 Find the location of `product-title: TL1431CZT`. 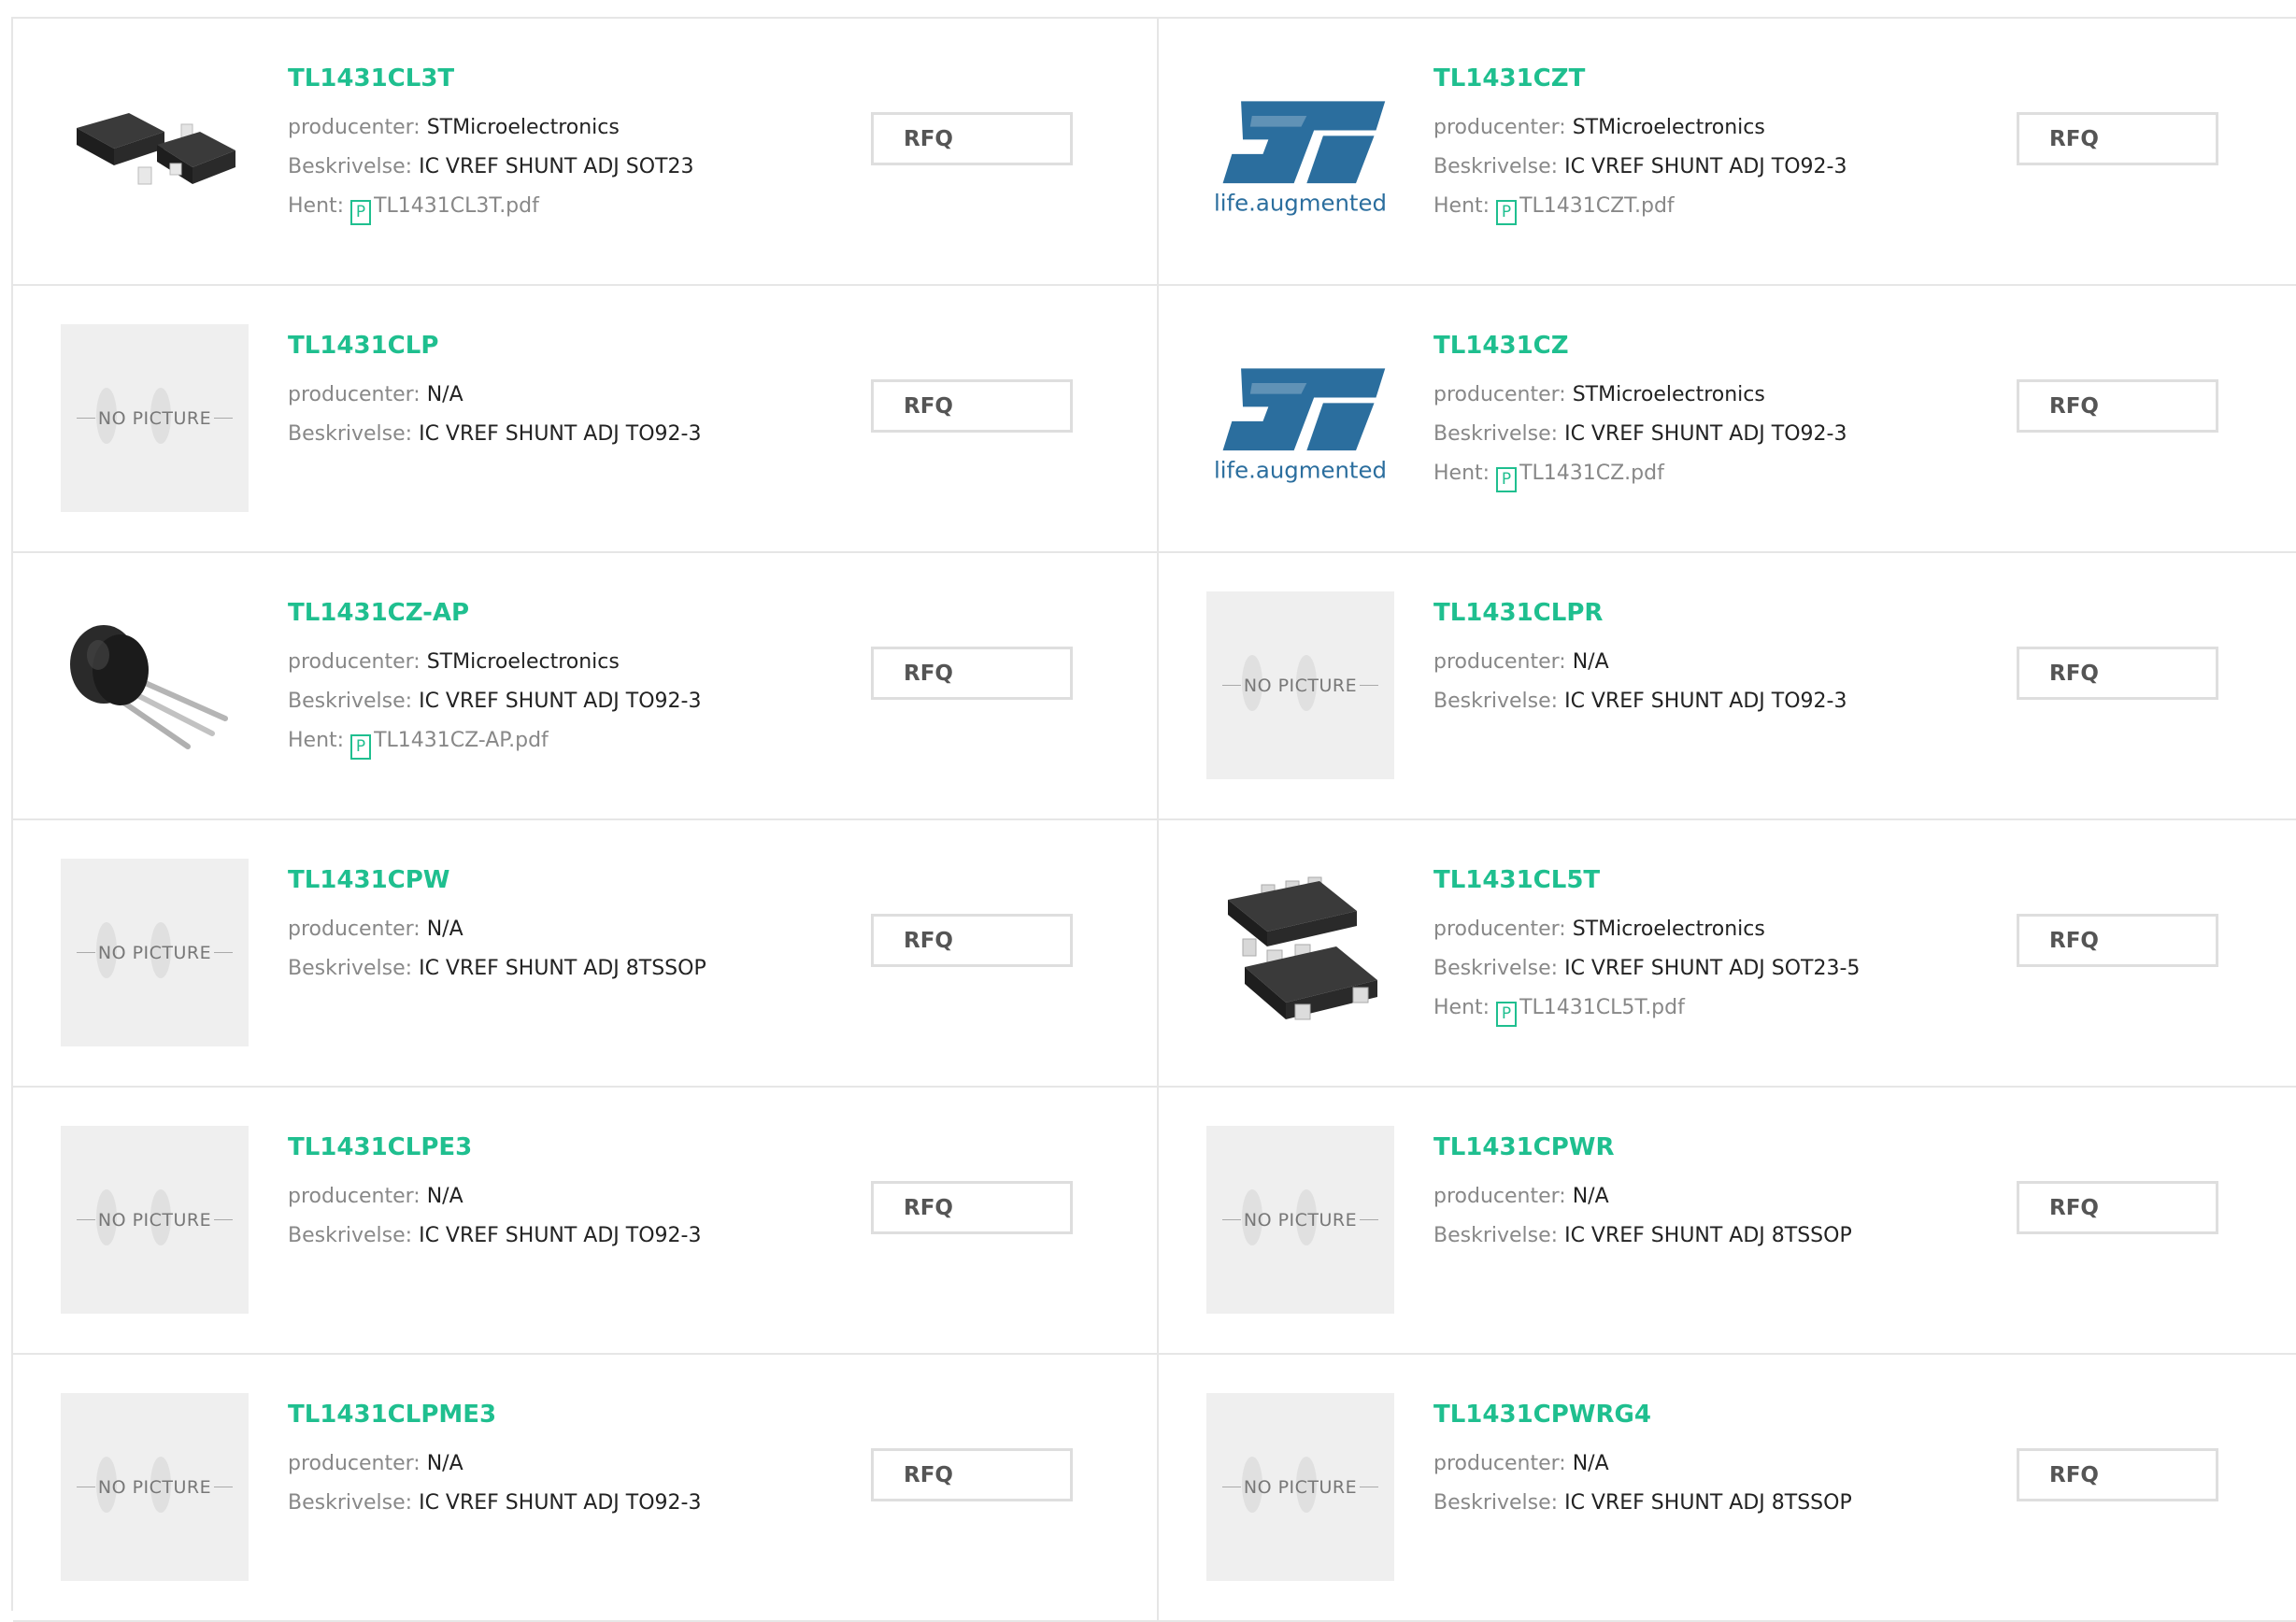

product-title: TL1431CZT is located at coordinates (1864, 78).